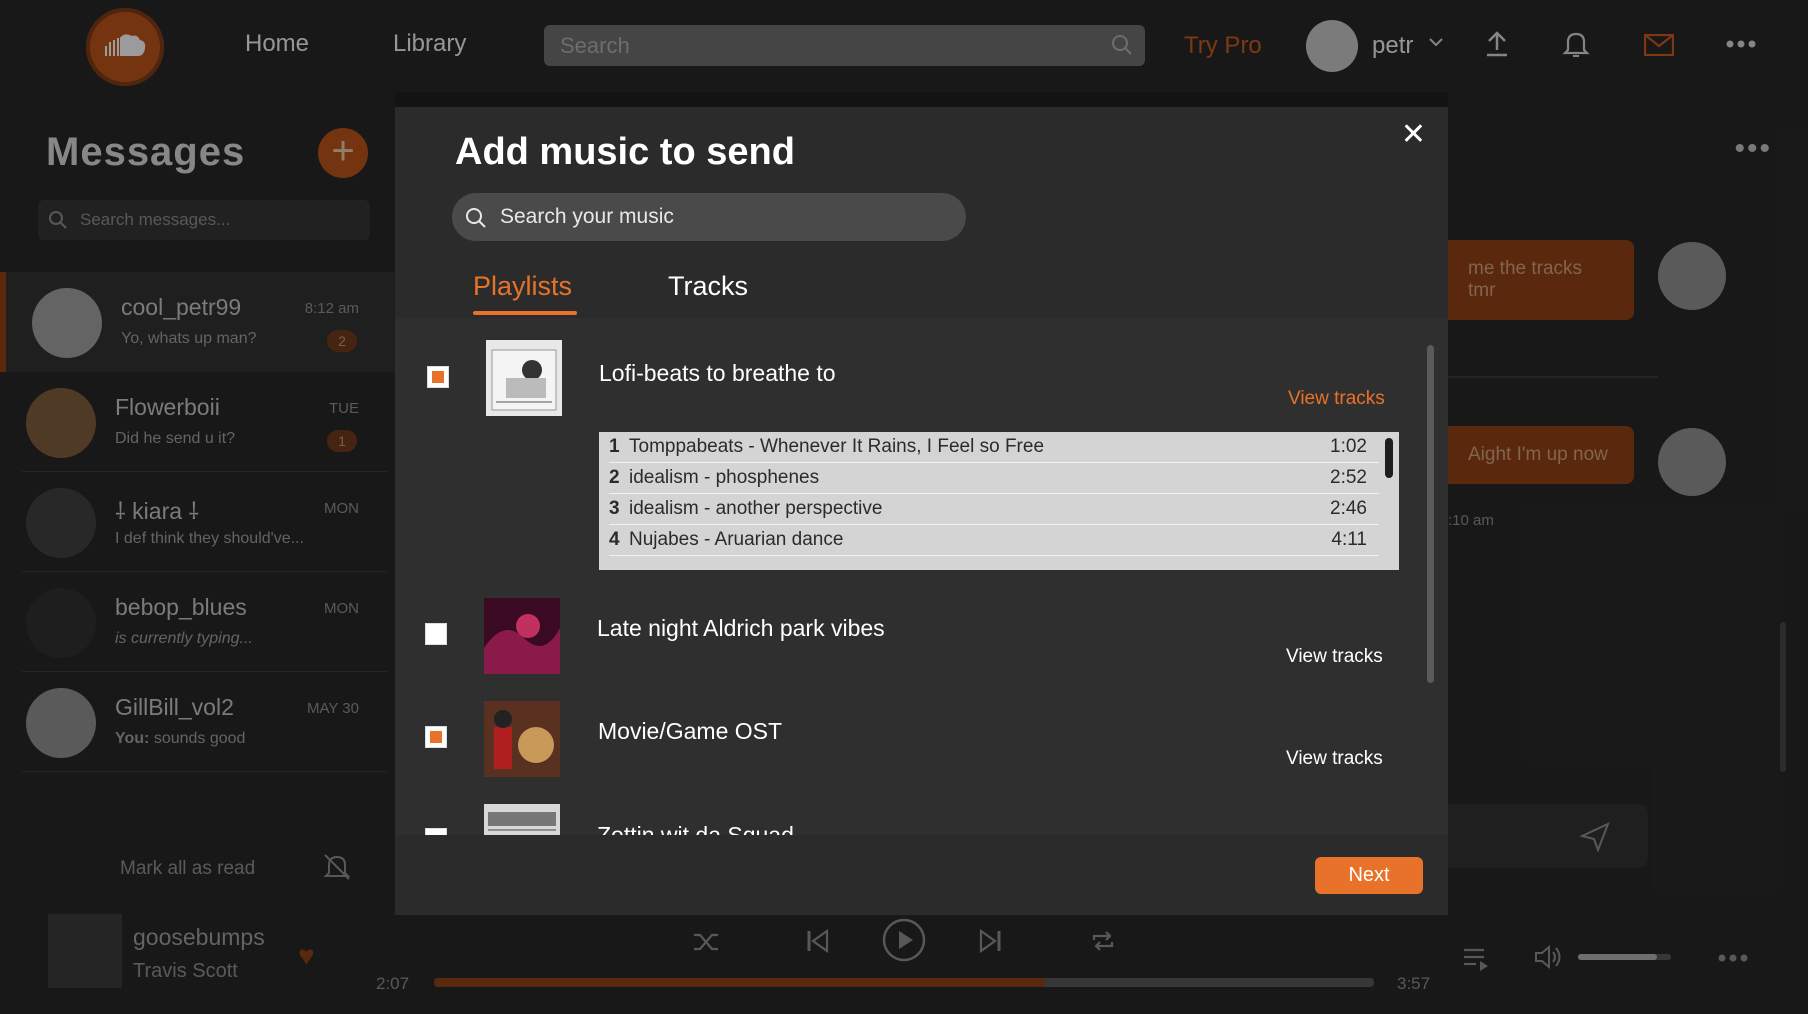 This screenshot has height=1014, width=1808. What do you see at coordinates (994, 540) in the screenshot?
I see `track-row: 4 Nujabes - Aruarian dance 4:11` at bounding box center [994, 540].